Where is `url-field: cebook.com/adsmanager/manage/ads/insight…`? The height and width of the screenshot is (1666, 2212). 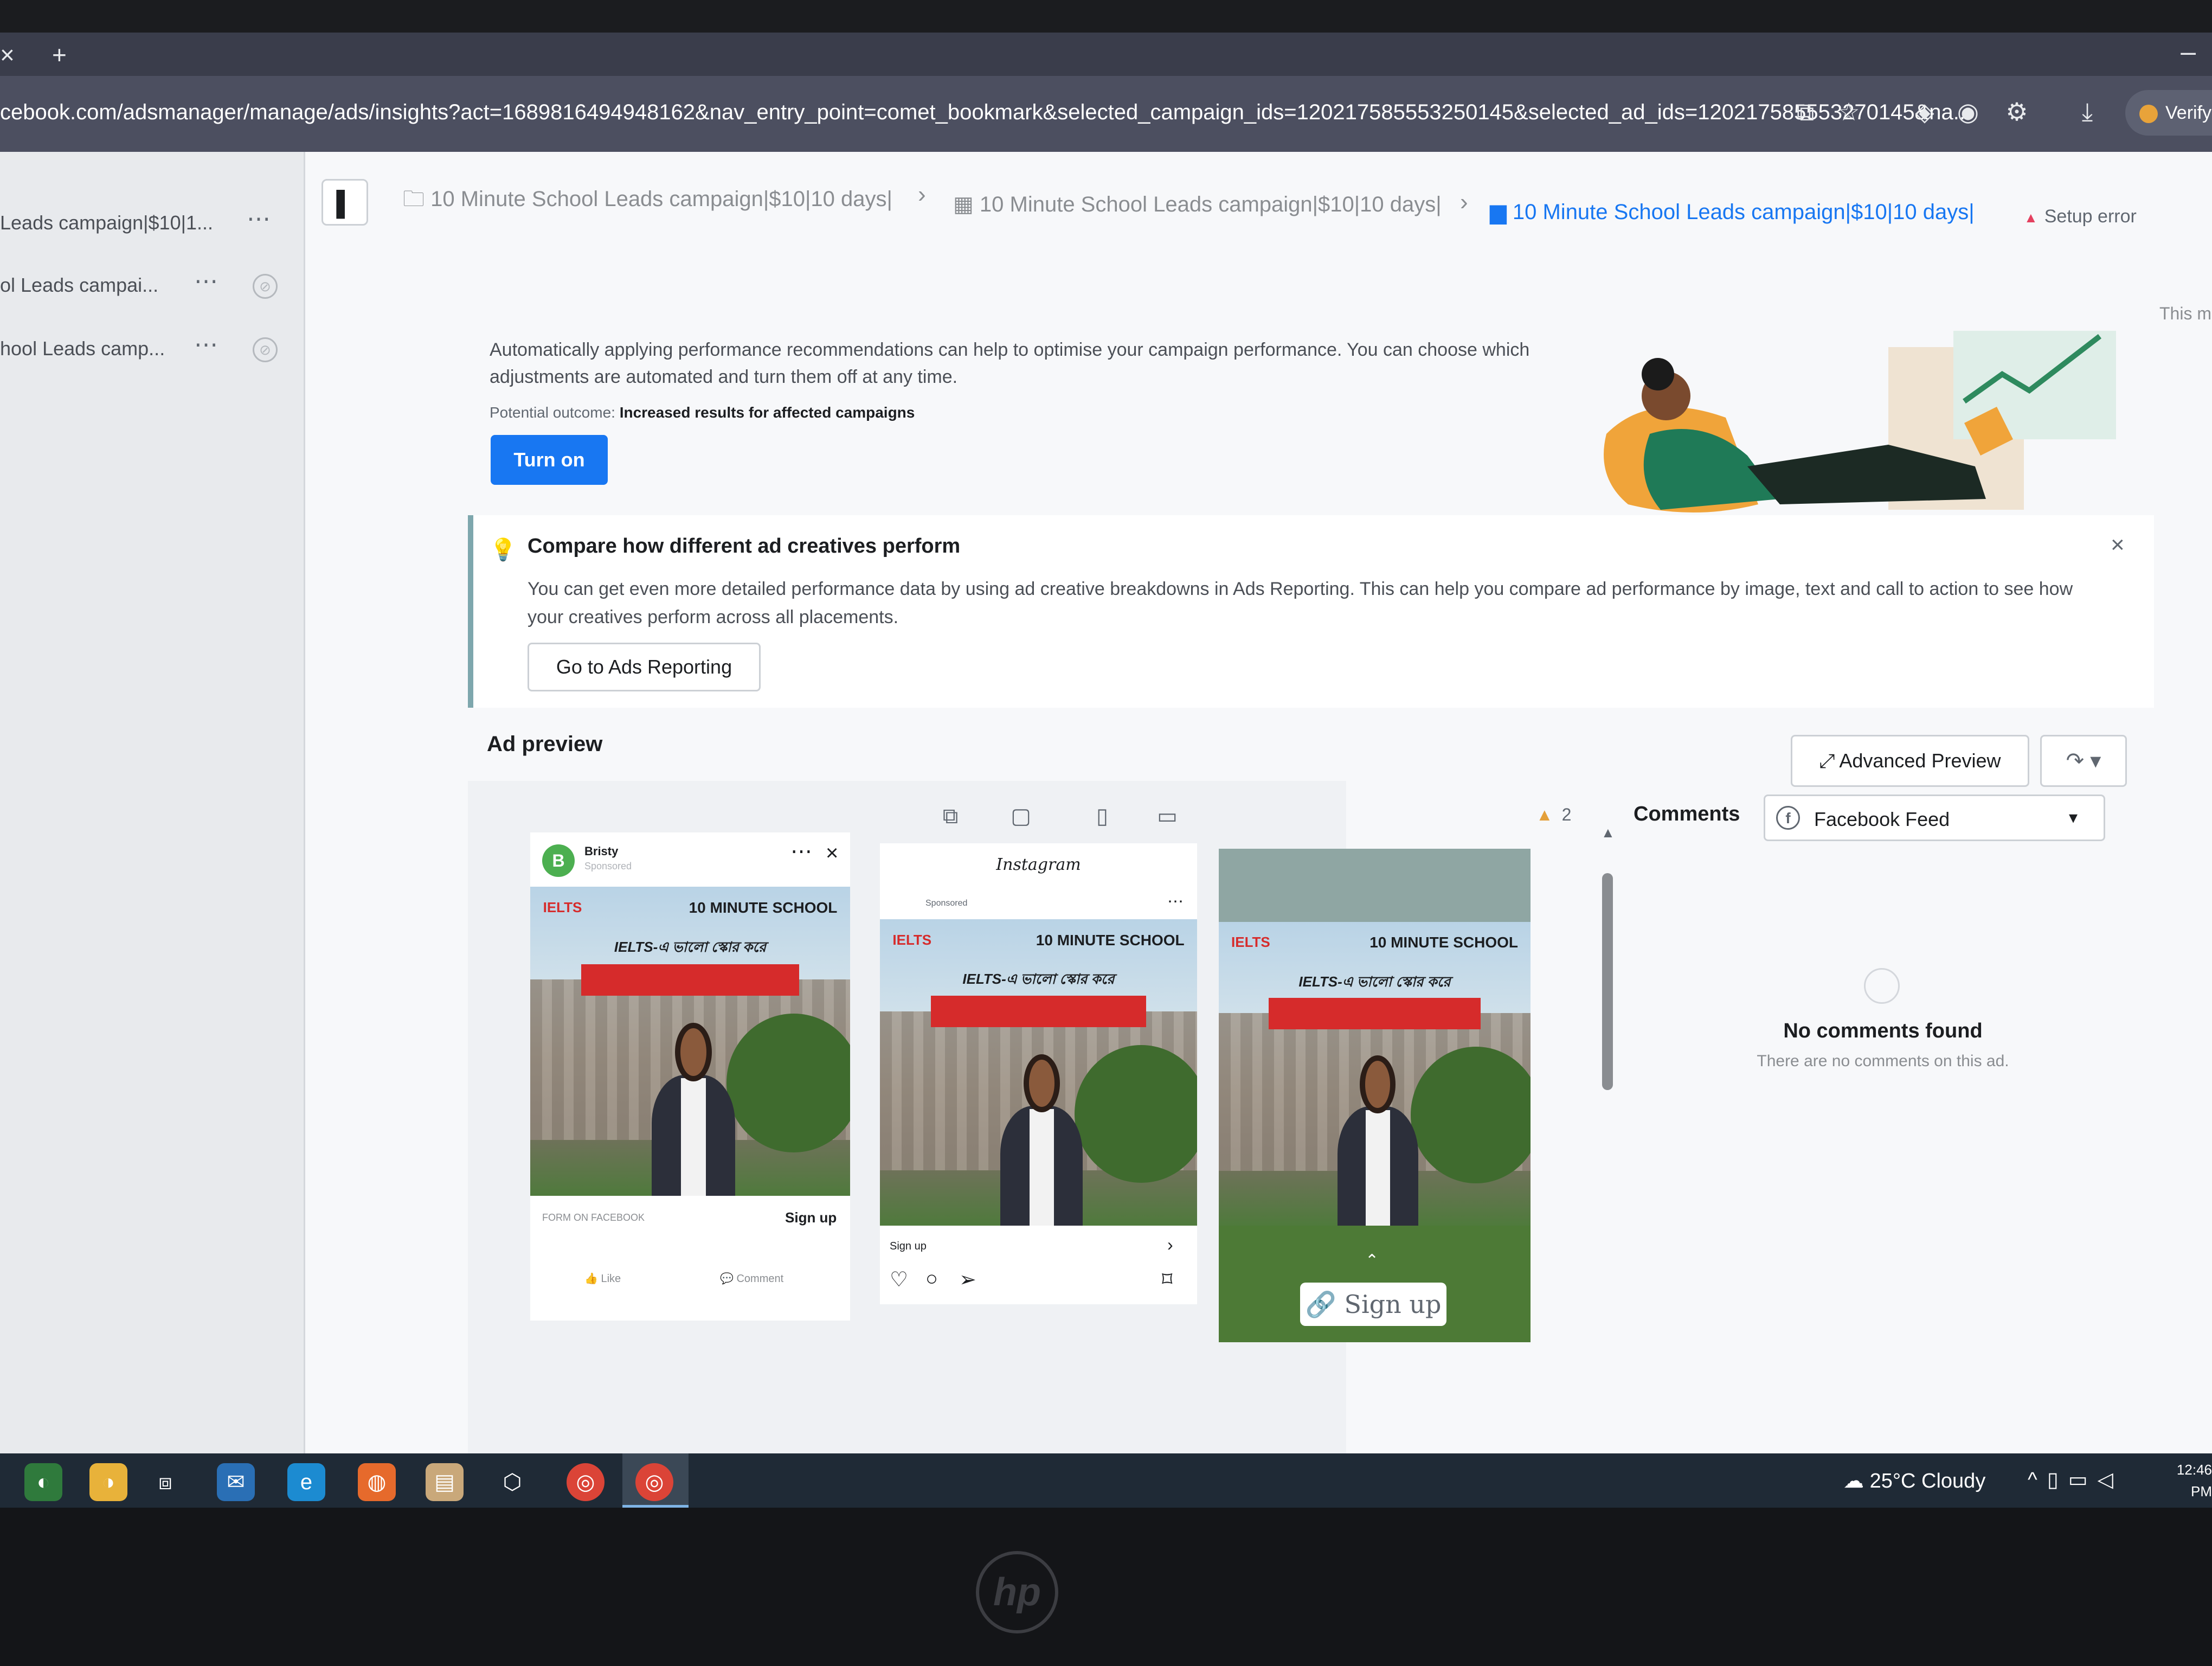 url-field: cebook.com/adsmanager/manage/ads/insight… is located at coordinates (985, 112).